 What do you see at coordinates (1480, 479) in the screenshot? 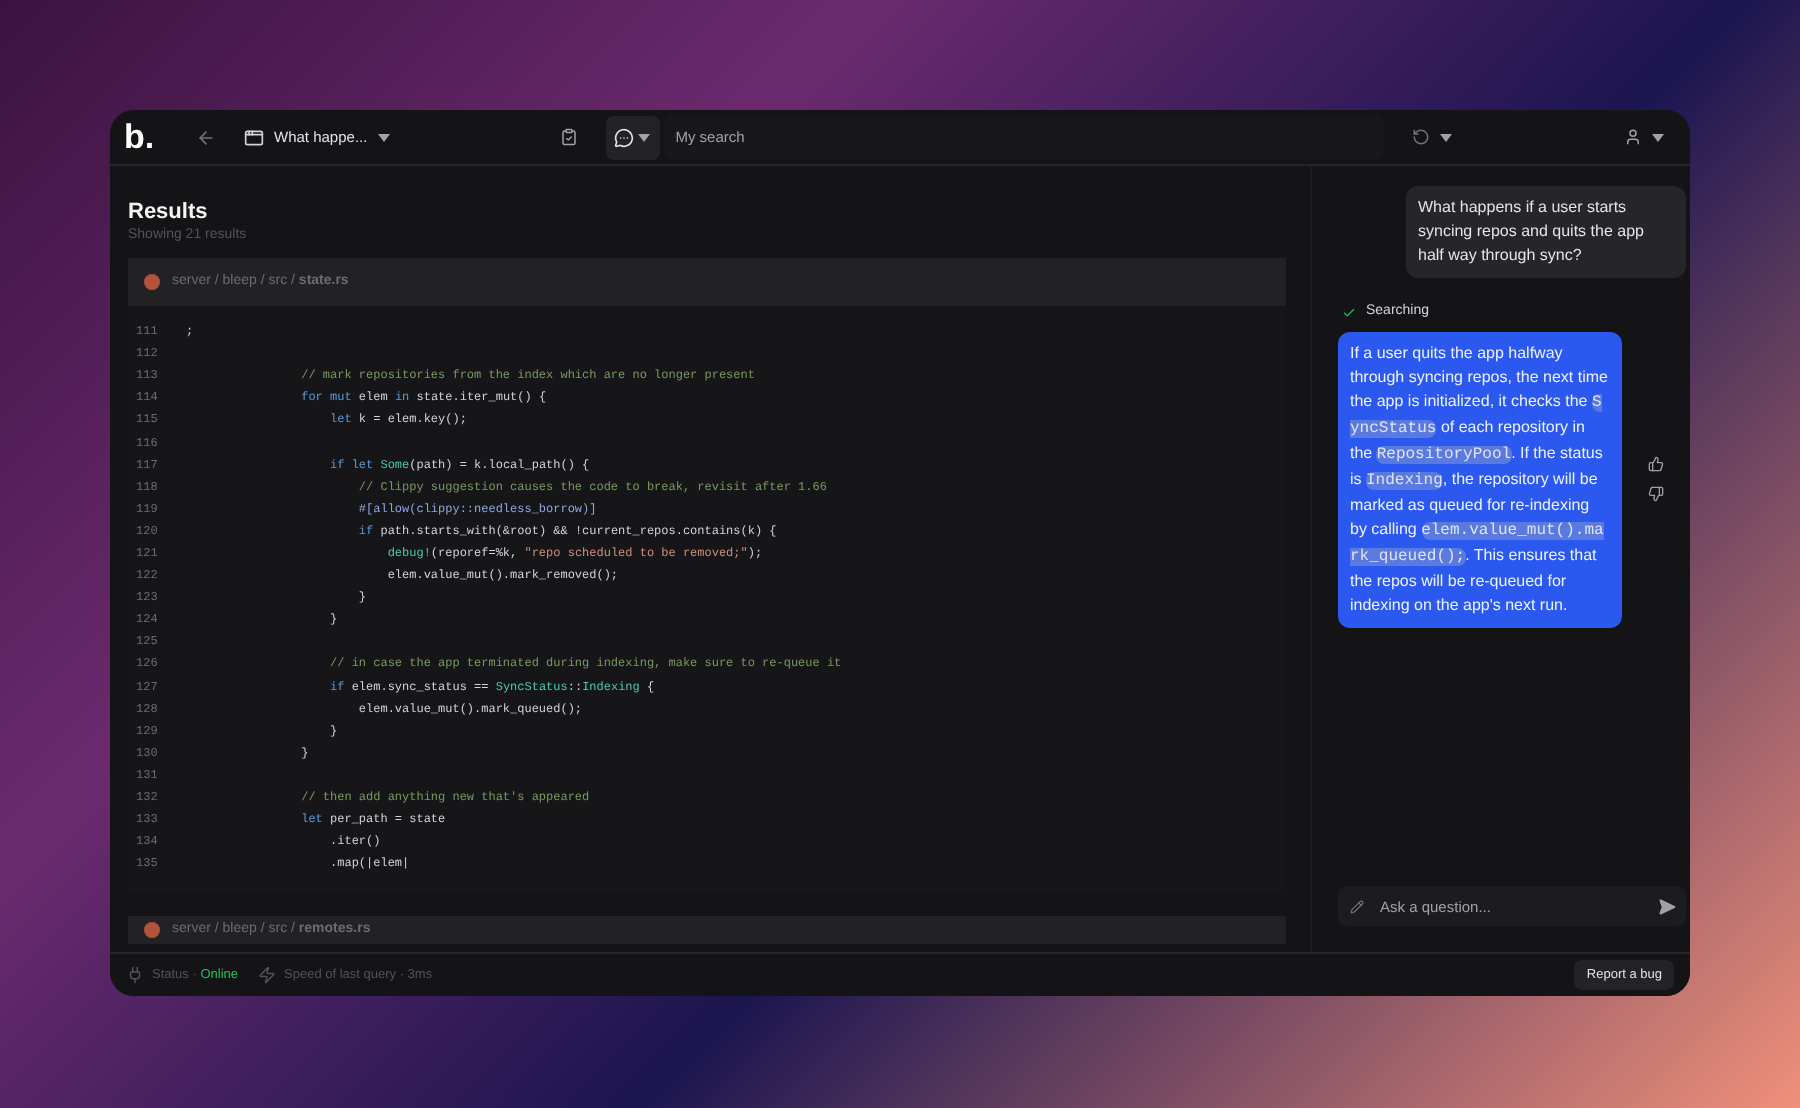
I see `answer-message: If a user quits the app halfway through syncing repos, the next time the app is initialized, it checks the SyncStatus of each repository in the RepositoryPool. If the status is Indexing, the repository will be marked as queued for re-indexing by calling elem.value_mut().mark_queued();. This ensures that the repos will be re-queued for indexing on the app's next run.` at bounding box center [1480, 479].